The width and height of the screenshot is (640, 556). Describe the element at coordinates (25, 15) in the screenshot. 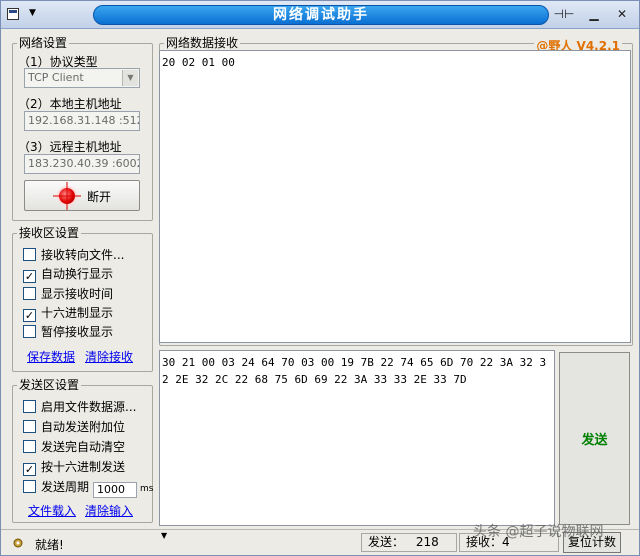

I see `system-menu: ▼` at that location.